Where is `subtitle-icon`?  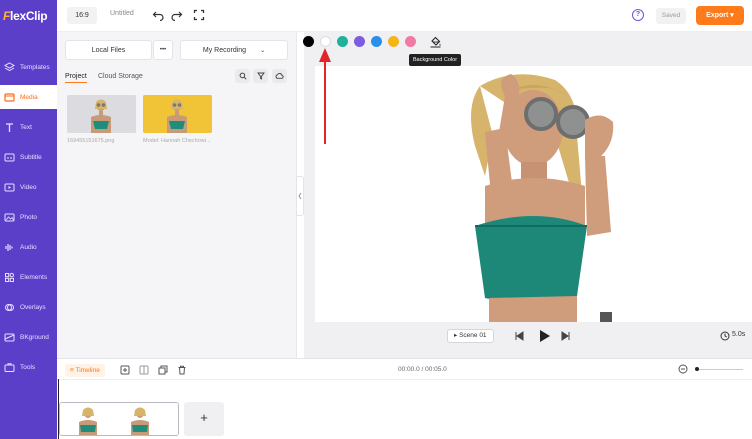
subtitle-icon is located at coordinates (9, 157).